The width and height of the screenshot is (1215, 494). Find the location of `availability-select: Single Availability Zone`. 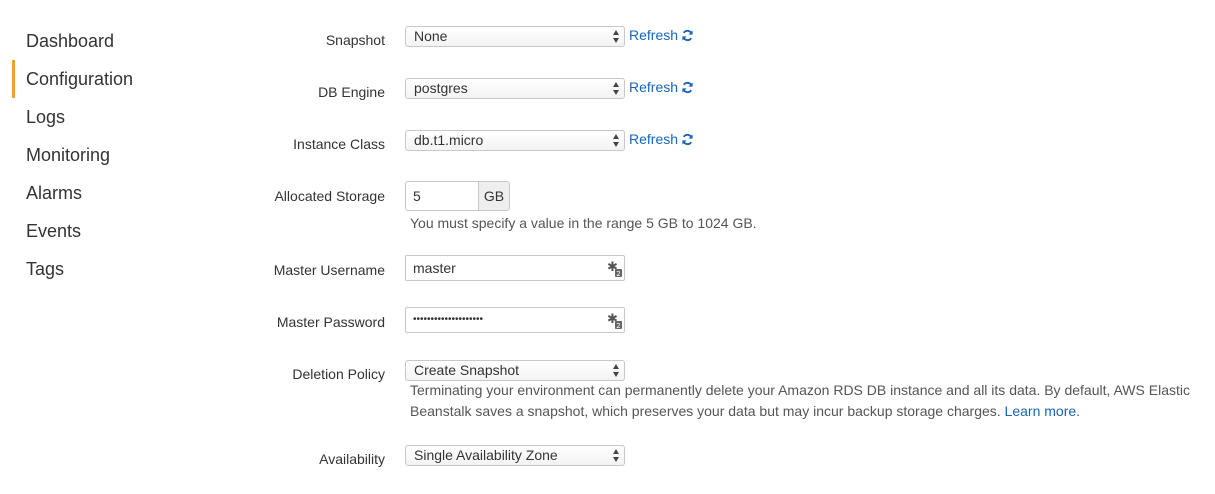

availability-select: Single Availability Zone is located at coordinates (515, 455).